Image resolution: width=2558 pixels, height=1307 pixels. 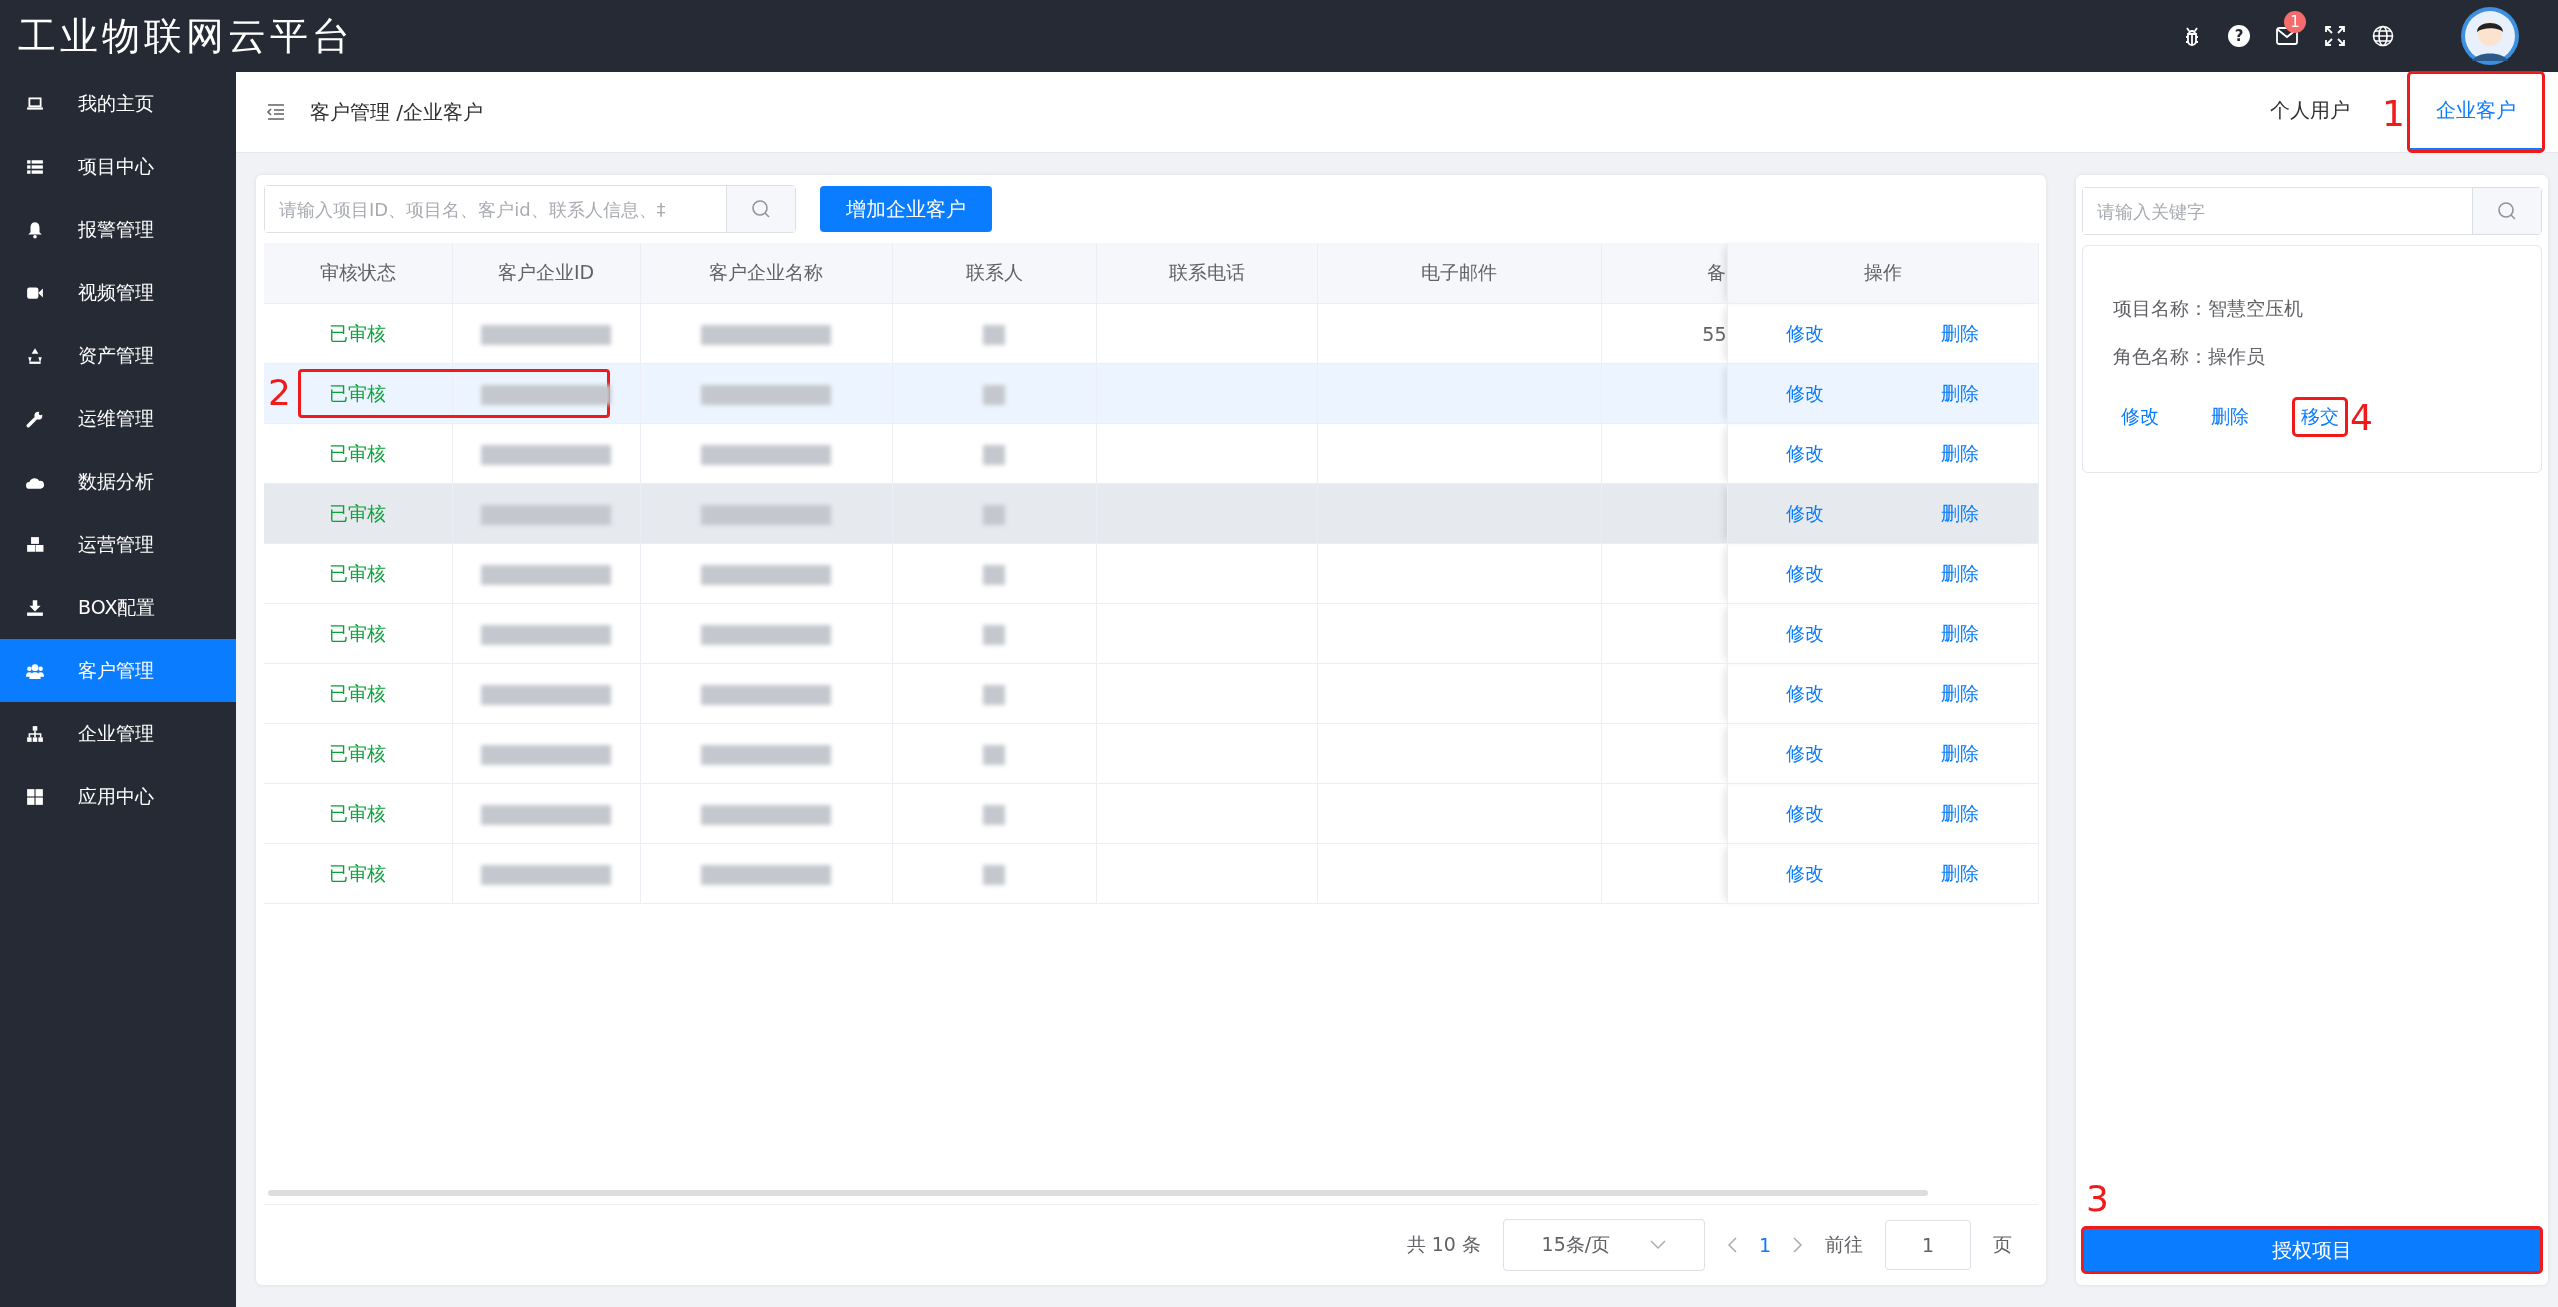 What do you see at coordinates (358, 273) in the screenshot?
I see `column-header: 审核状态` at bounding box center [358, 273].